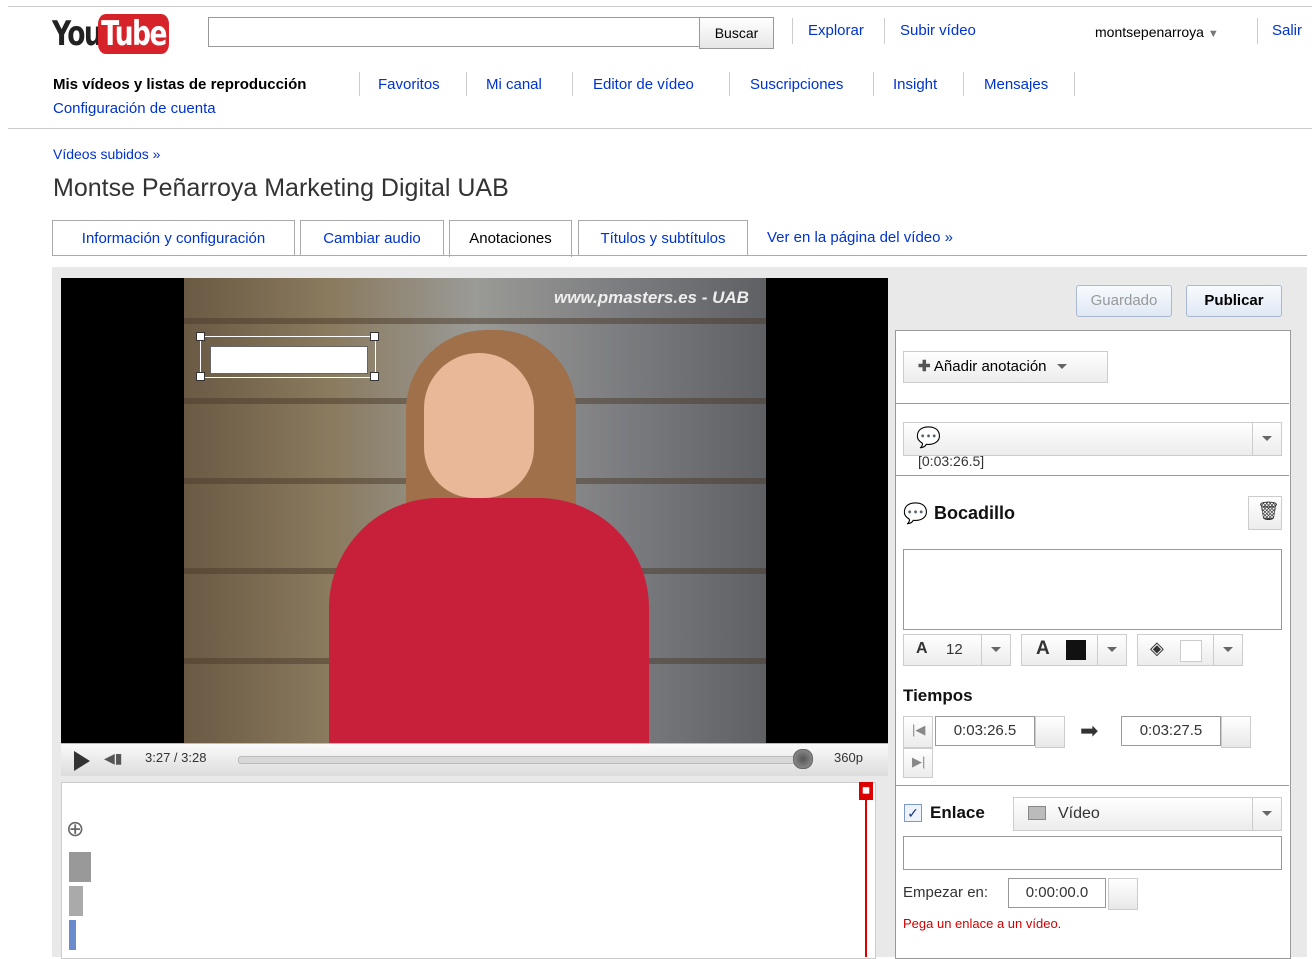 This screenshot has width=1312, height=959. I want to click on end-time-field: 0:03:27.5, so click(1171, 731).